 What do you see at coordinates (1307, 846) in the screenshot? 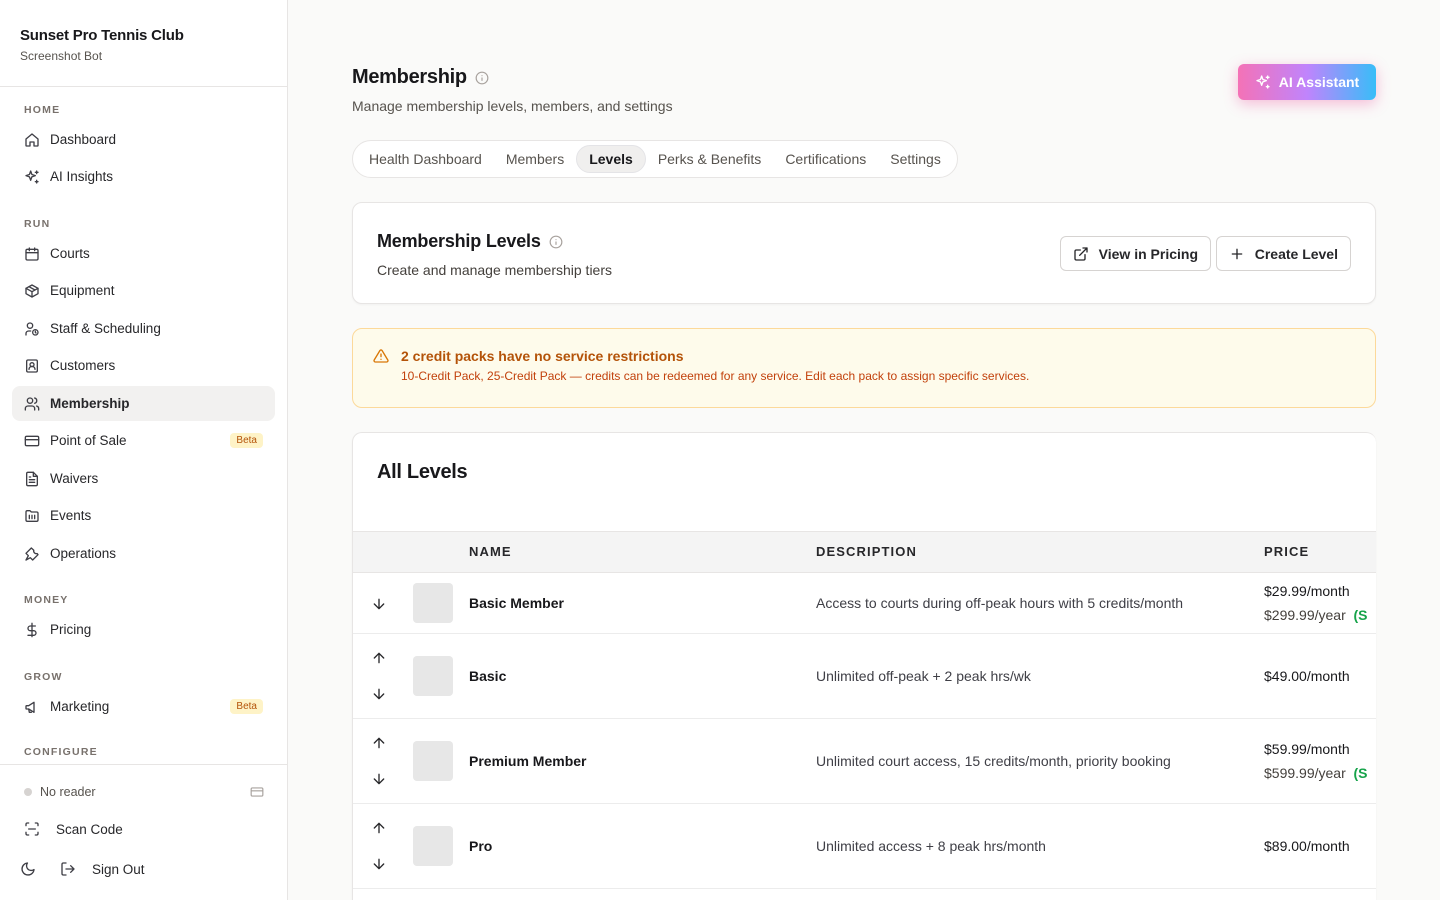
I see `level-price-month: $89.00/month` at bounding box center [1307, 846].